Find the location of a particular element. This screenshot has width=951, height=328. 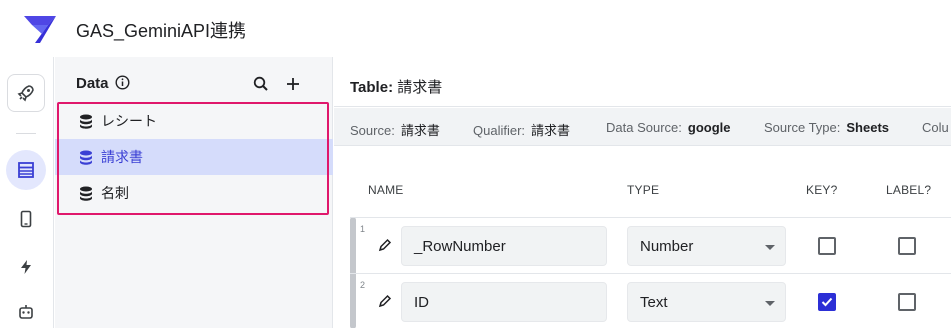

data-panel-title: Data is located at coordinates (92, 83).